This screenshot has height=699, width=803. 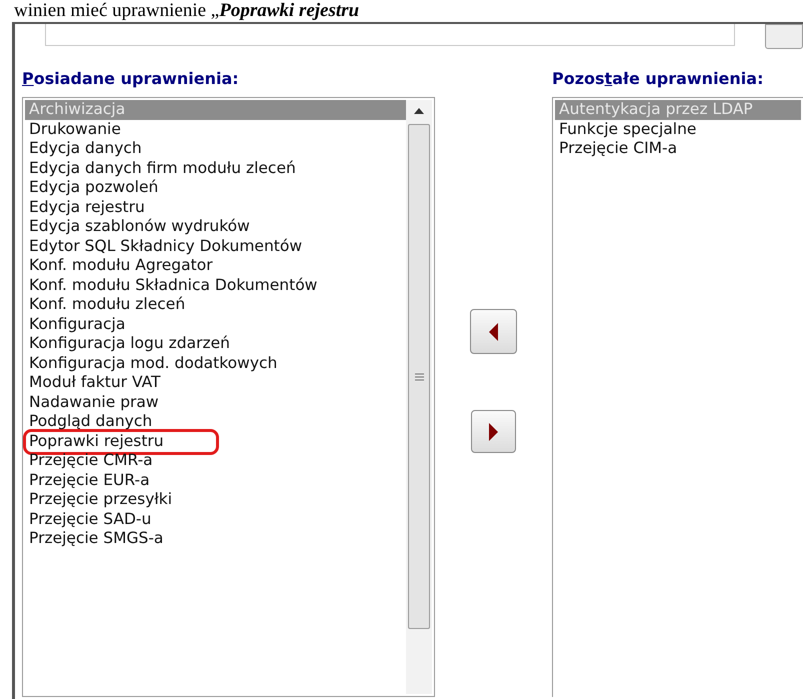 What do you see at coordinates (390, 35) in the screenshot?
I see `text-field` at bounding box center [390, 35].